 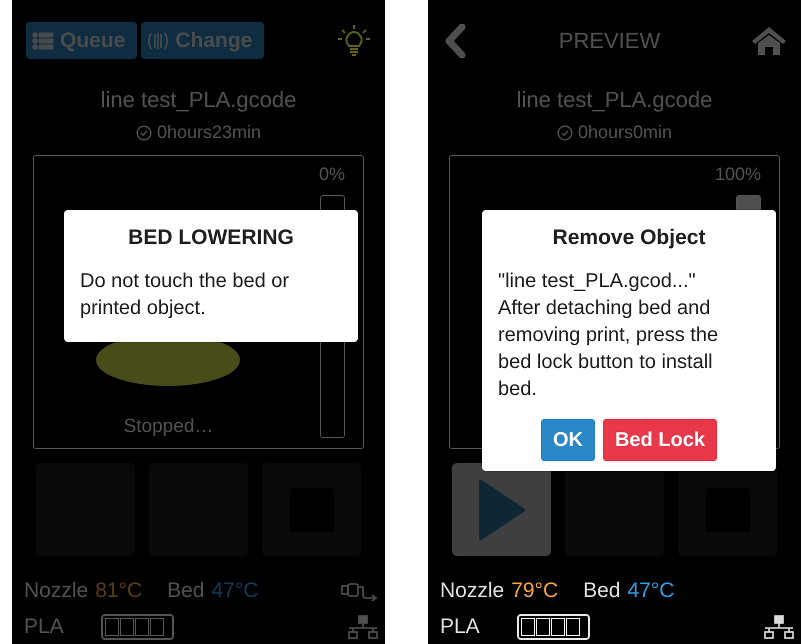 I want to click on dialog-message: Do not touch the bed or printed object., so click(x=184, y=295).